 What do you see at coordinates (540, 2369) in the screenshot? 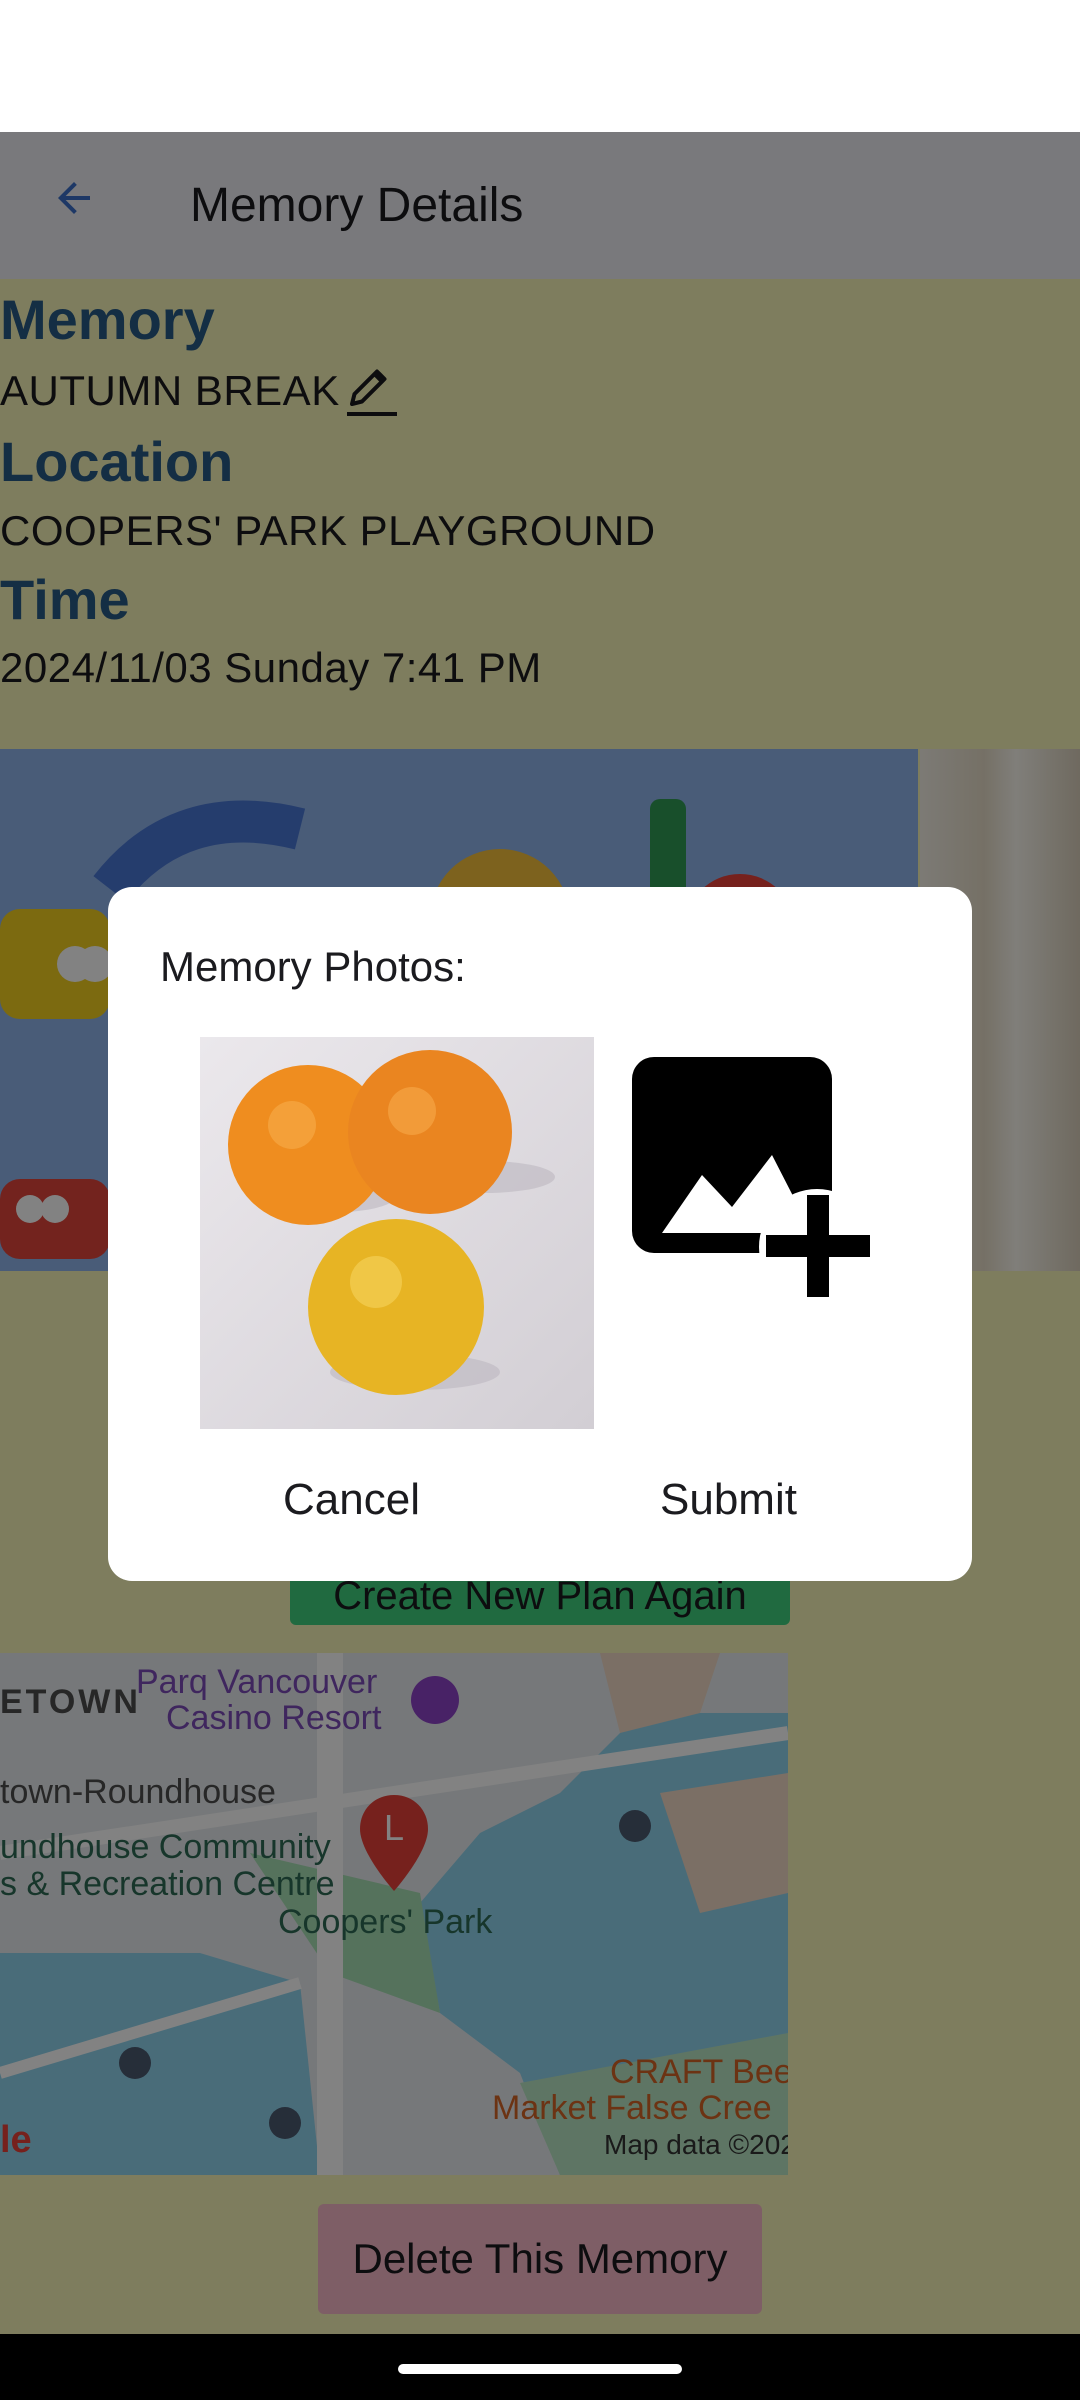
I see `home-gesture-handle` at bounding box center [540, 2369].